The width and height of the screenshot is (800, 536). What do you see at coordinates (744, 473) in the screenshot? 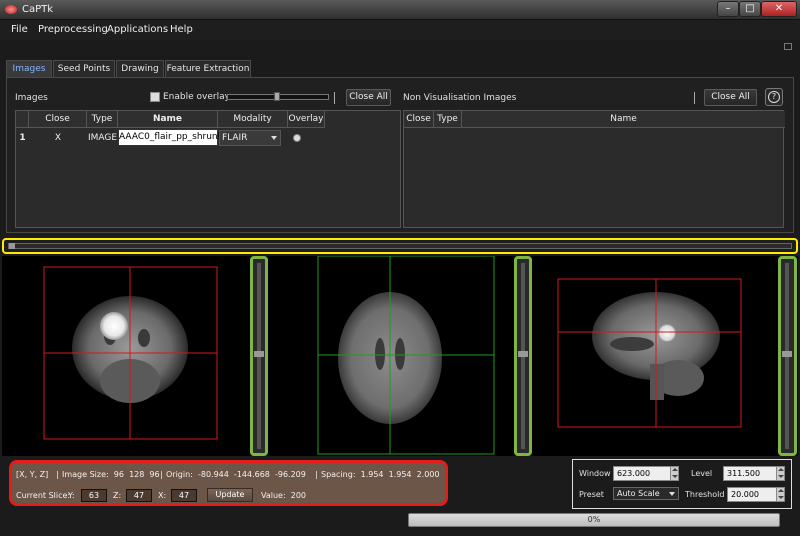
I see `level-value: 311.500` at bounding box center [744, 473].